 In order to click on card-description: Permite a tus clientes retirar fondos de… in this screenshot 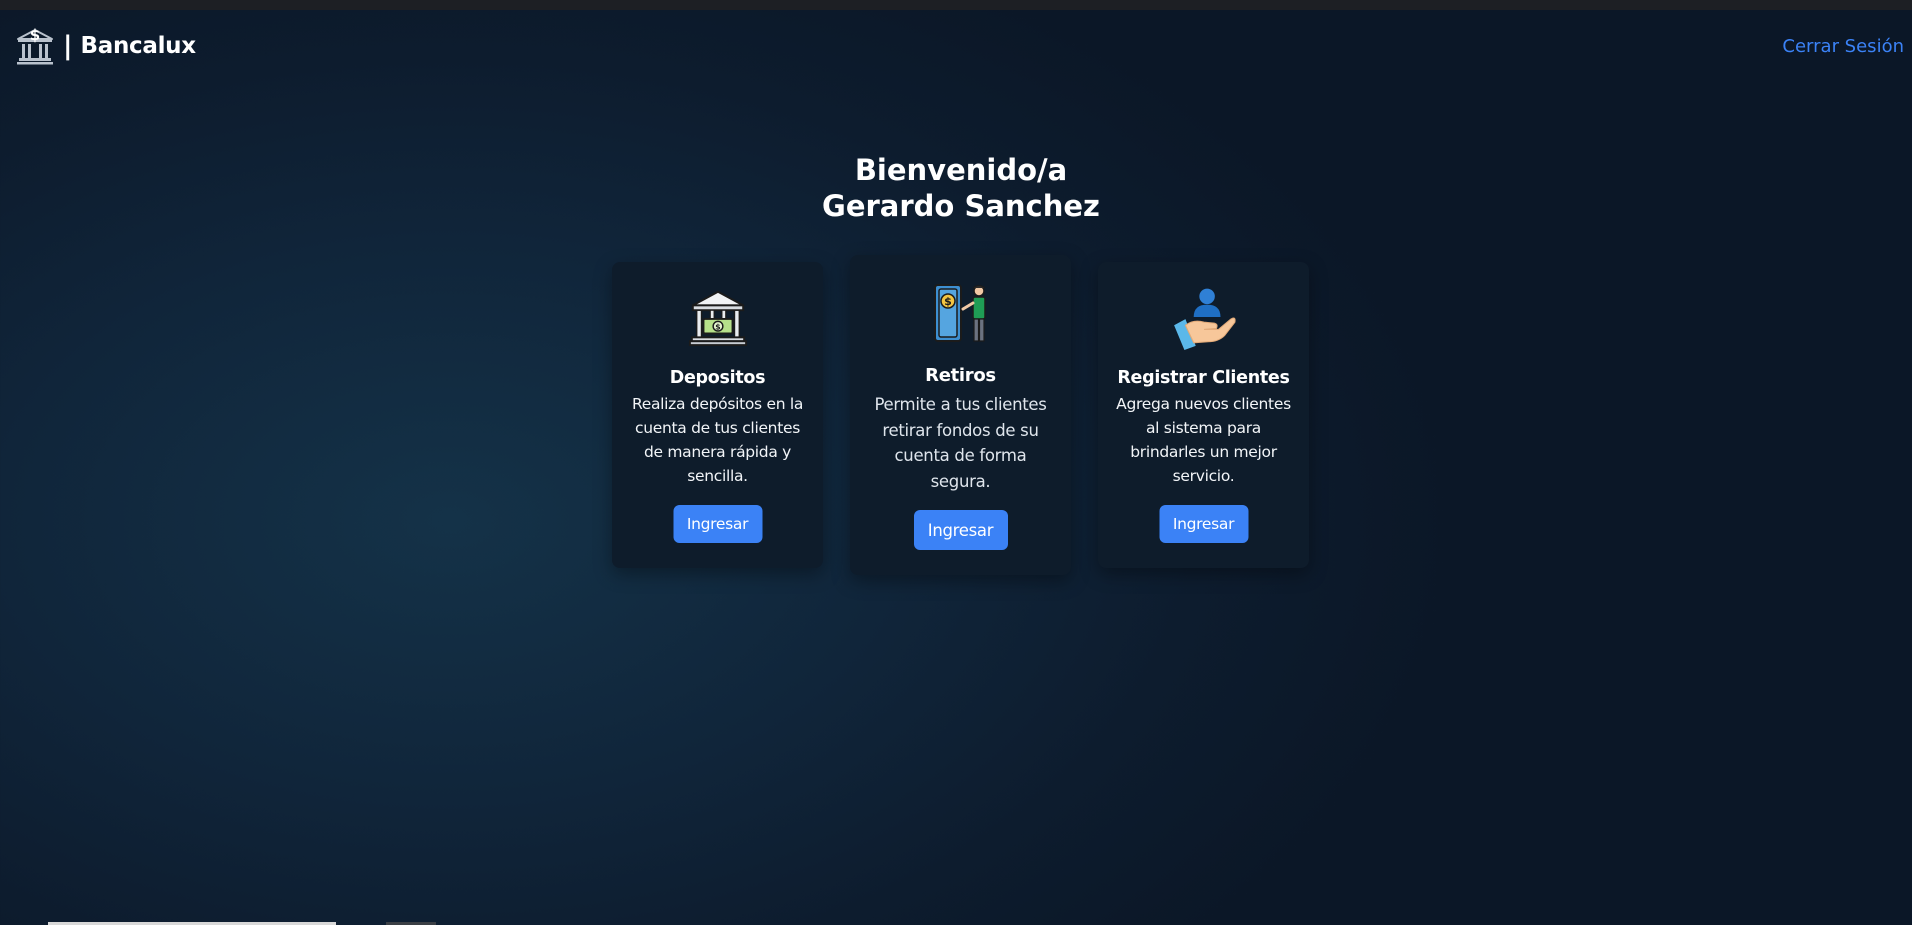, I will do `click(960, 443)`.